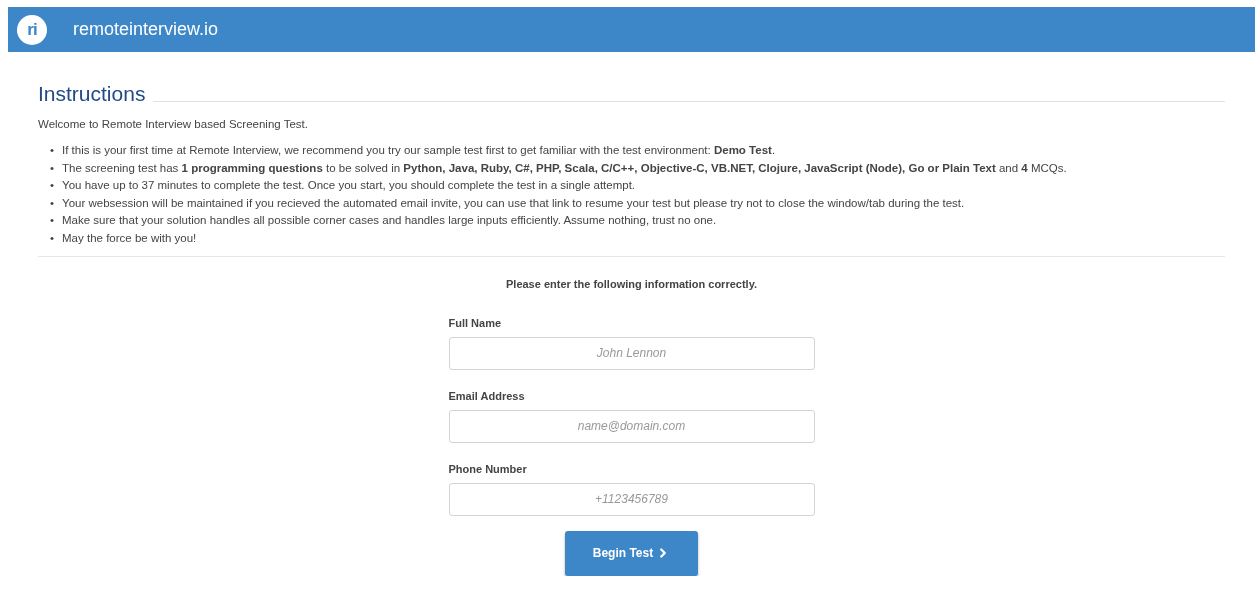  Describe the element at coordinates (419, 150) in the screenshot. I see `instruction-item: If this is your first time at Remote Interview, we recommend you try our sample test first to get familiar with the test environment: Demo Test.` at that location.